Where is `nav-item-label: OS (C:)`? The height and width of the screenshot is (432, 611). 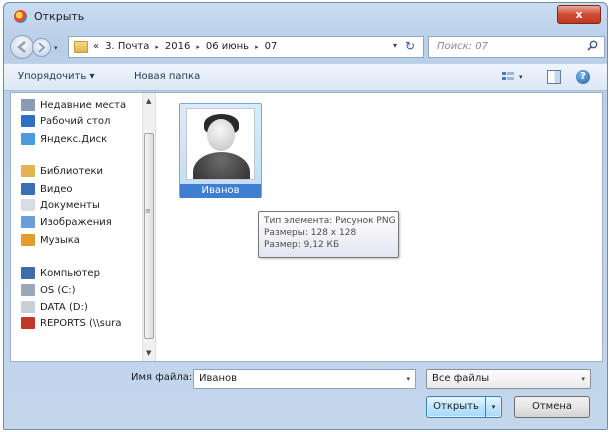
nav-item-label: OS (C:) is located at coordinates (58, 290).